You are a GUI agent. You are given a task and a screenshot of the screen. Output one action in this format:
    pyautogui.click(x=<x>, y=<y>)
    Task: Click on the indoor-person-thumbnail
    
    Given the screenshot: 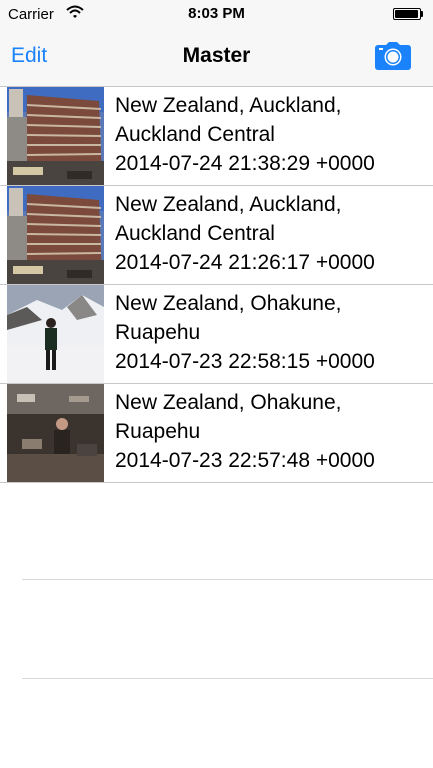 What is the action you would take?
    pyautogui.click(x=55, y=433)
    